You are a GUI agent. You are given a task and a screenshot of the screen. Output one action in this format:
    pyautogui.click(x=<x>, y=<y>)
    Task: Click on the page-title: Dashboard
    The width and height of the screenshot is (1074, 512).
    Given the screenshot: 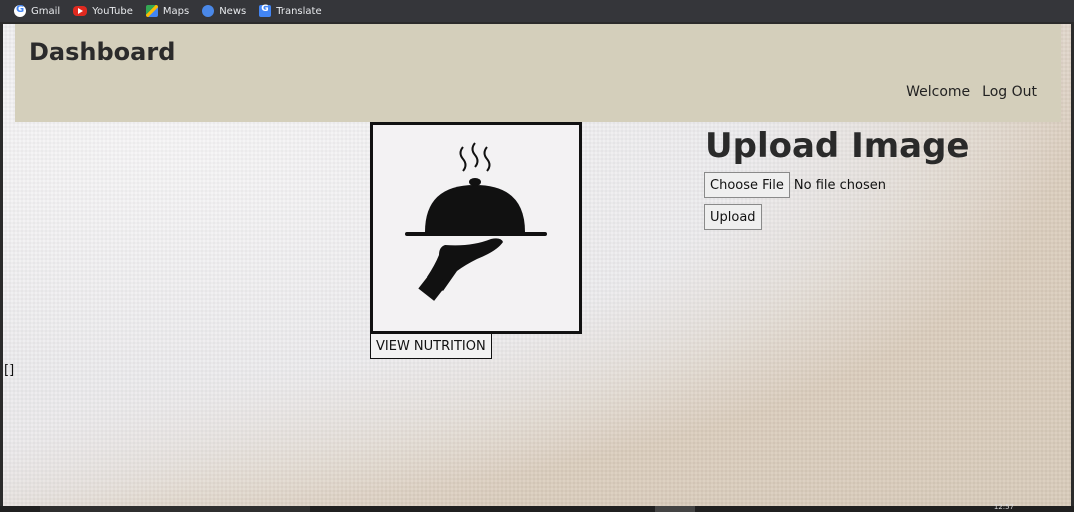 What is the action you would take?
    pyautogui.click(x=102, y=52)
    